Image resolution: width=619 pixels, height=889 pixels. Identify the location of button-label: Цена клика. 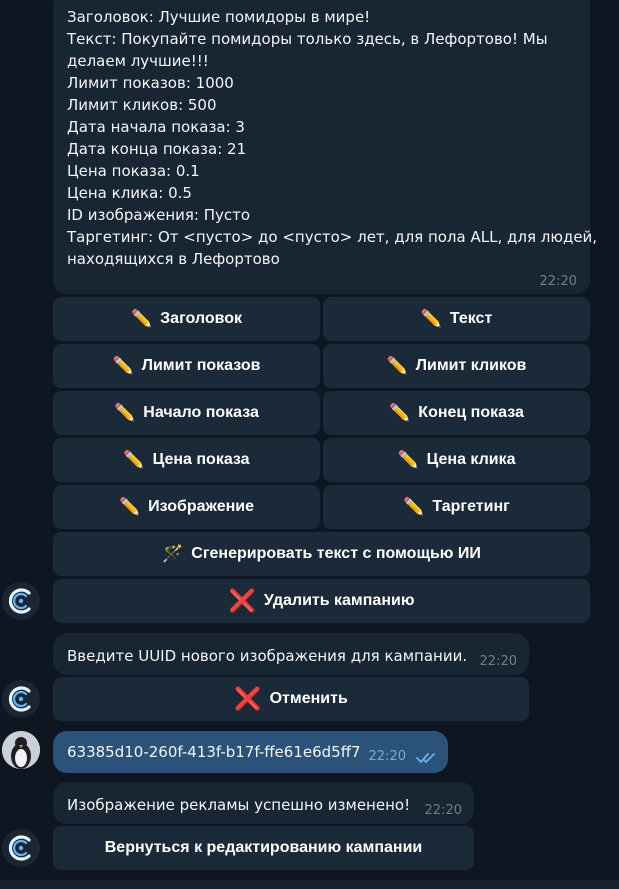
(471, 459).